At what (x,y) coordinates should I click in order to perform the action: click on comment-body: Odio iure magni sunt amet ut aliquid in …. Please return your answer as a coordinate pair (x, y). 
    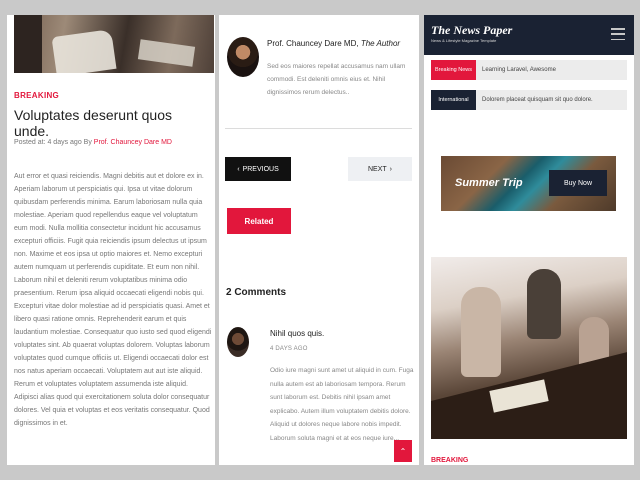
    Looking at the image, I should click on (342, 404).